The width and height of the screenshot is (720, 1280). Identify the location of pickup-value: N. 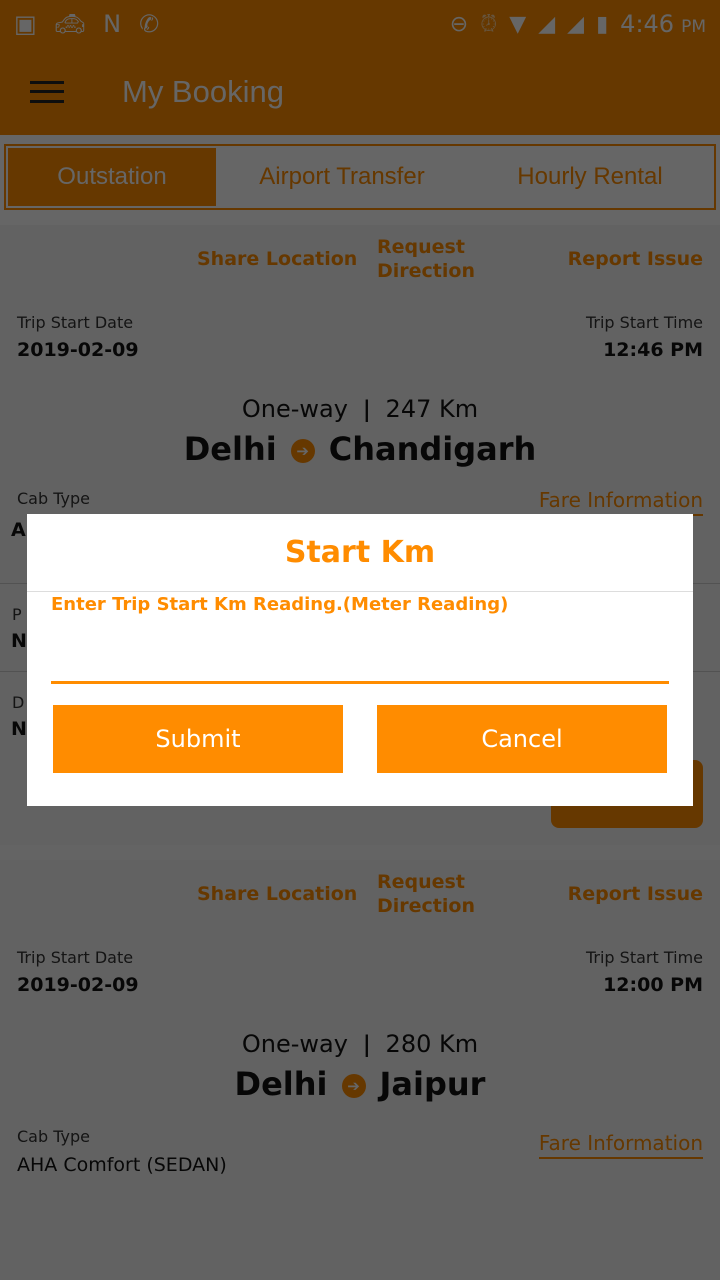
(19, 641).